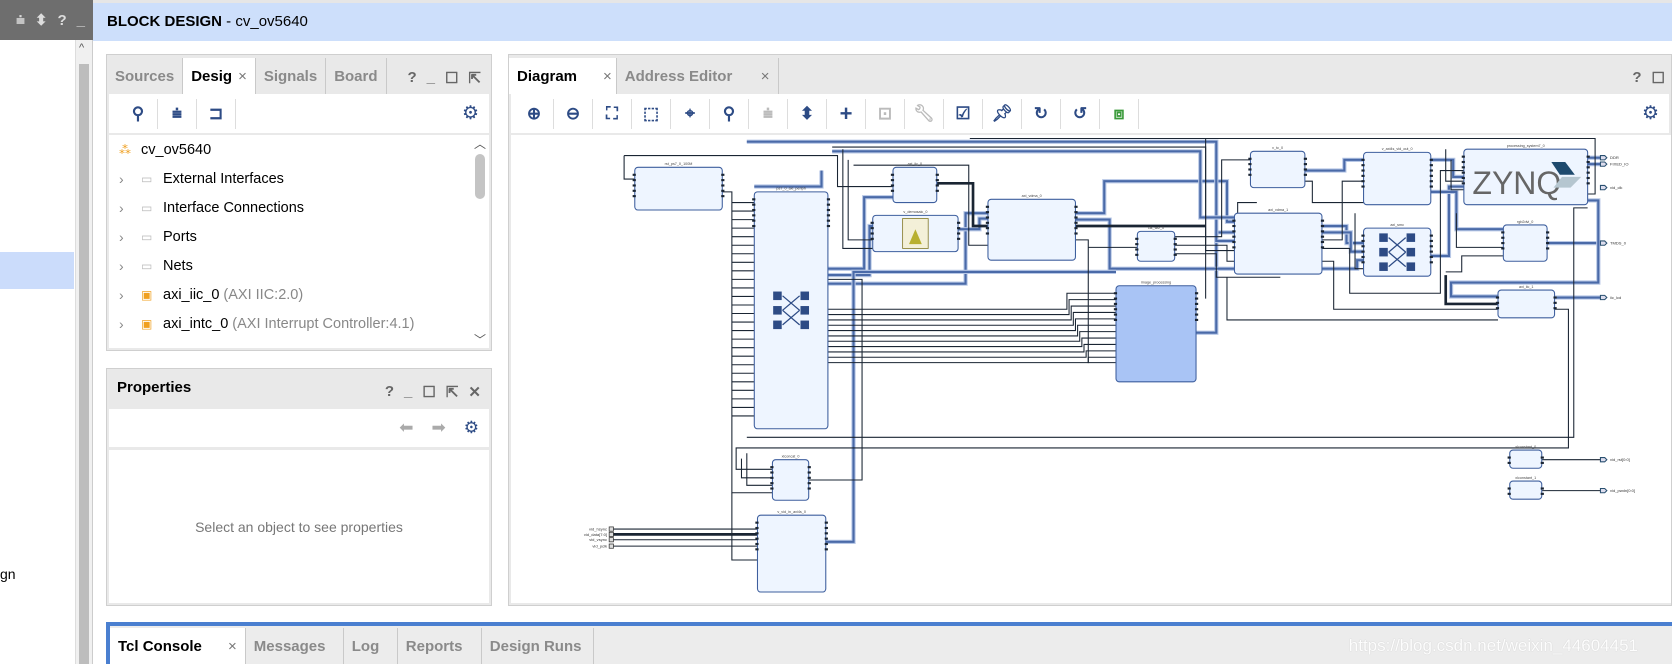 The height and width of the screenshot is (664, 1672). I want to click on ip-block-const1: xlconstant_1, so click(1525, 488).